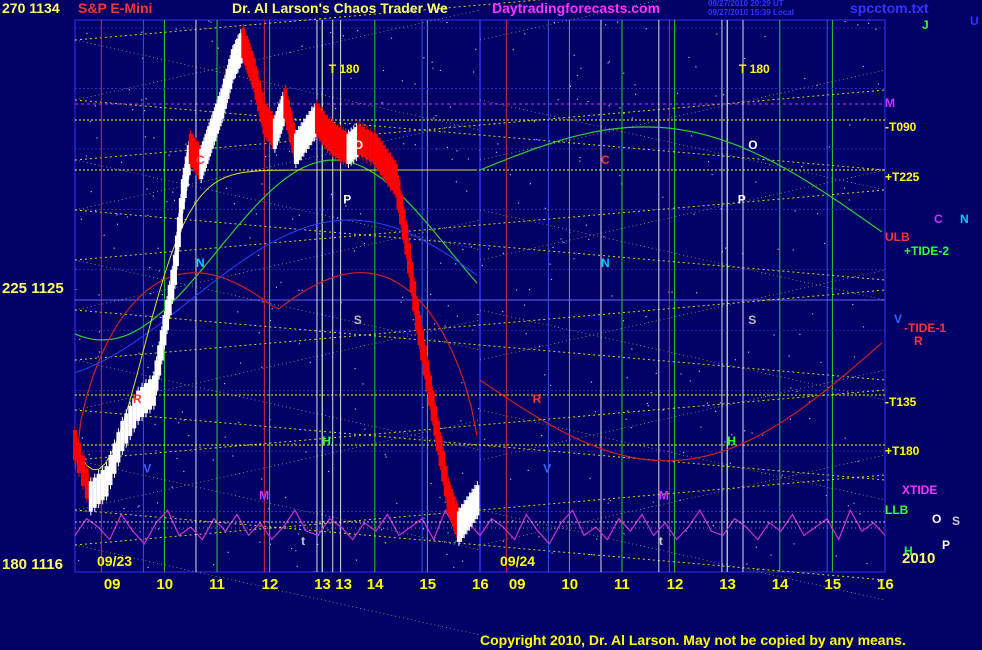  I want to click on day-label: 09/23, so click(114, 561).